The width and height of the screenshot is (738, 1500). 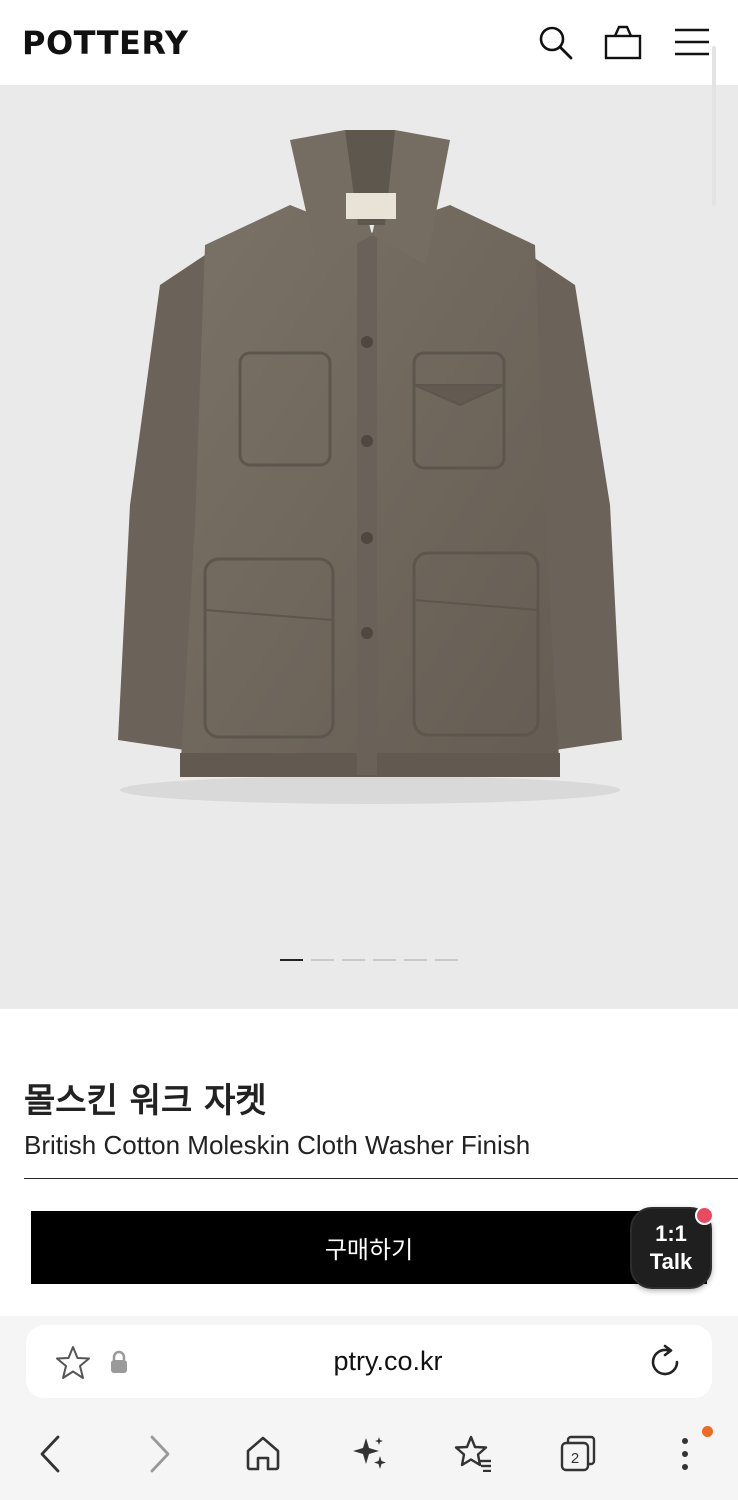 What do you see at coordinates (51, 1454) in the screenshot?
I see `back-icon` at bounding box center [51, 1454].